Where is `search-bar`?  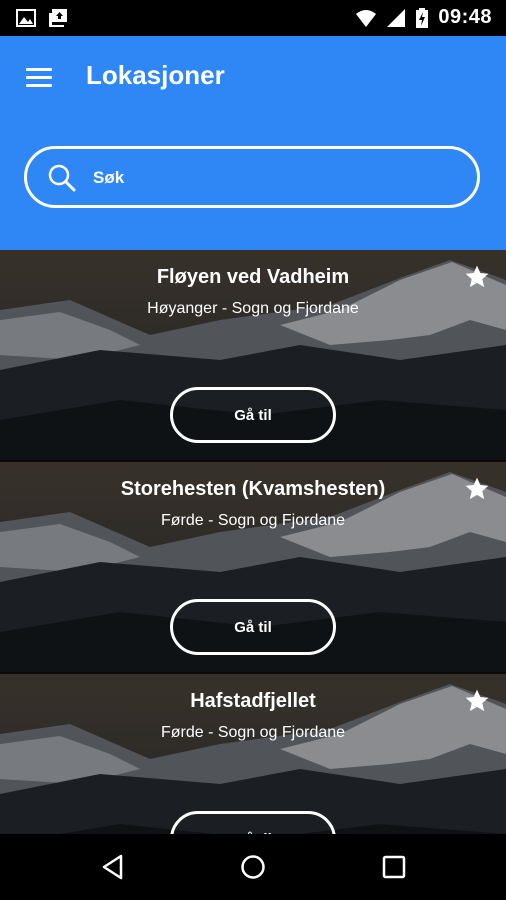 search-bar is located at coordinates (252, 177).